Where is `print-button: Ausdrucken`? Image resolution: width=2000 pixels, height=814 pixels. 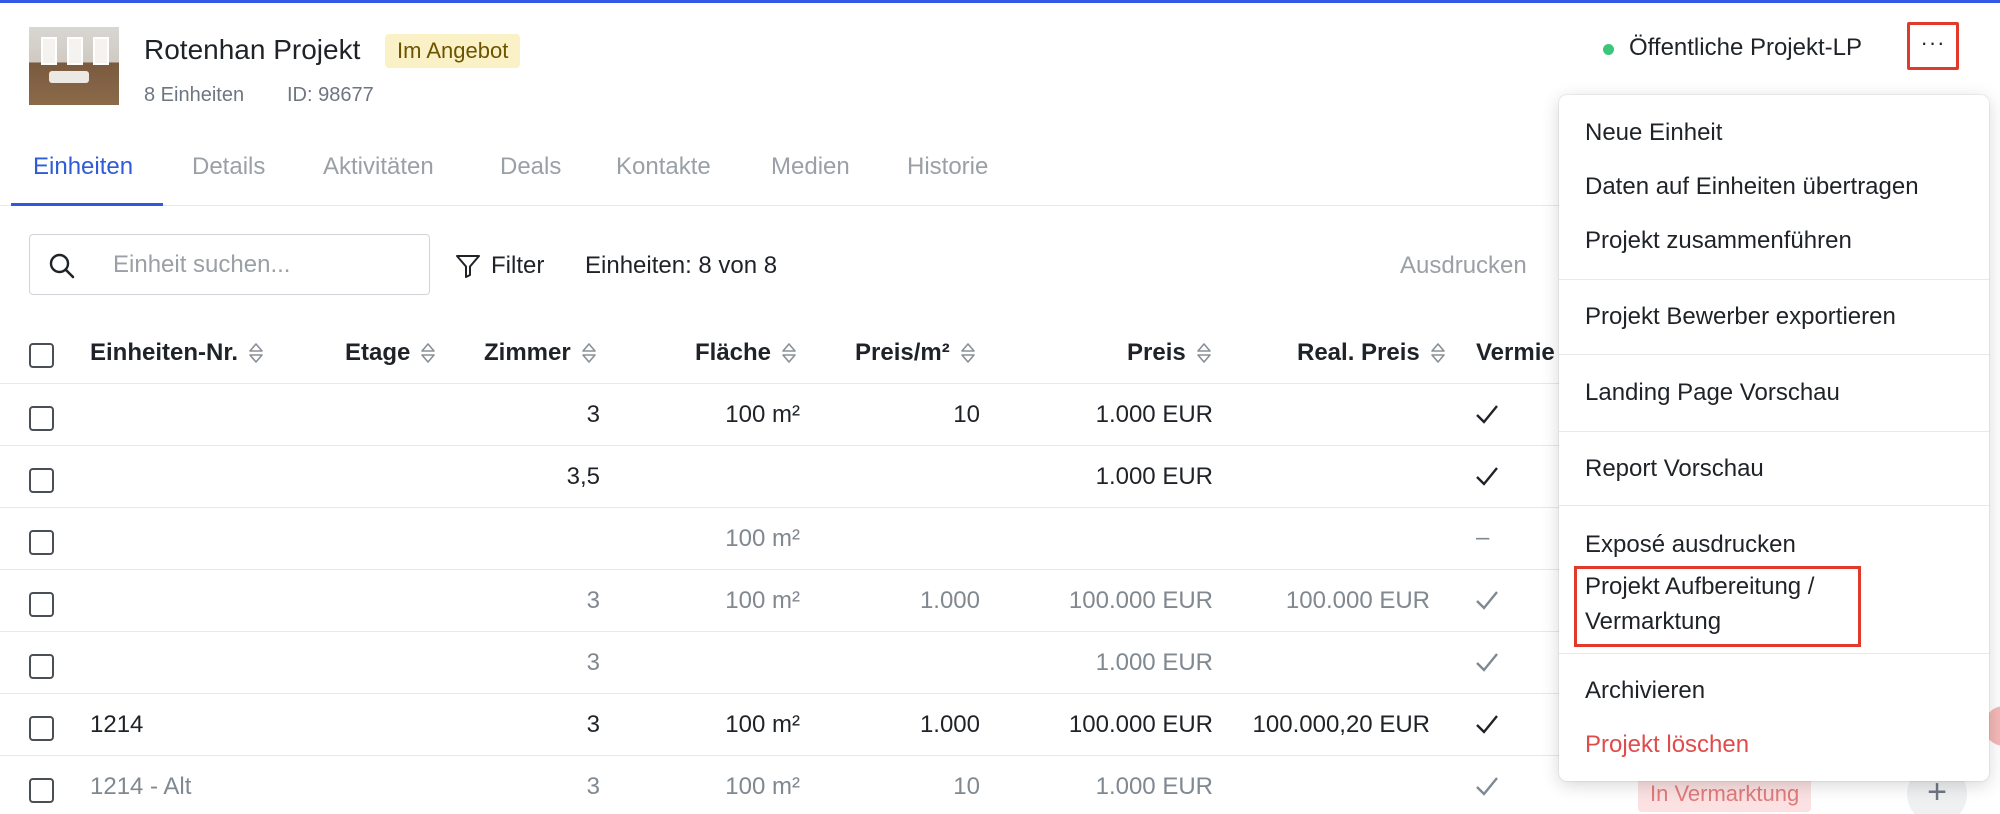
print-button: Ausdrucken is located at coordinates (1463, 266).